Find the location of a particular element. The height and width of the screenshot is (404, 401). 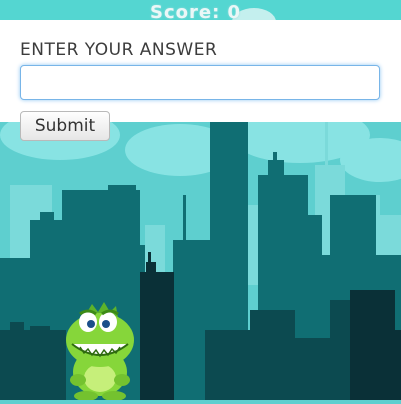

answer-input is located at coordinates (200, 82).